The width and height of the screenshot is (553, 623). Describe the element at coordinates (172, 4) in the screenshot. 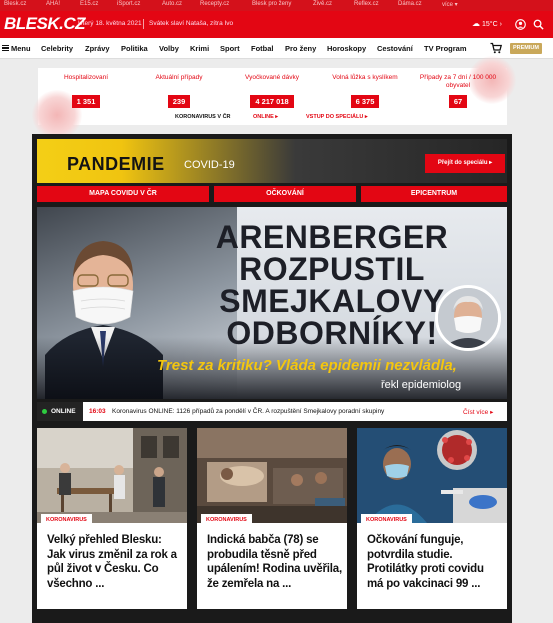

I see `network-link-auto: Auto.cz` at that location.